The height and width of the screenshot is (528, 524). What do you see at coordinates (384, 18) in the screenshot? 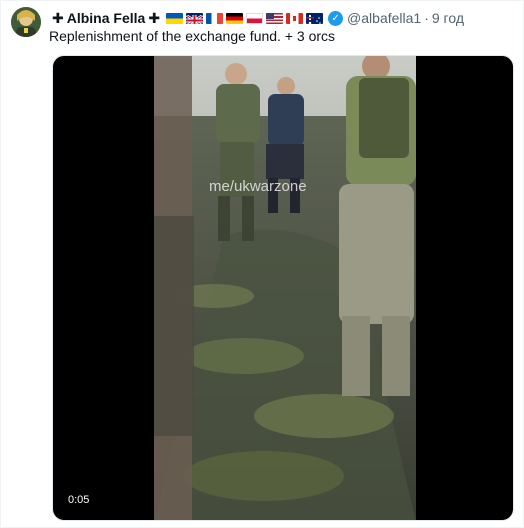
I see `user-handle: @albafella1` at bounding box center [384, 18].